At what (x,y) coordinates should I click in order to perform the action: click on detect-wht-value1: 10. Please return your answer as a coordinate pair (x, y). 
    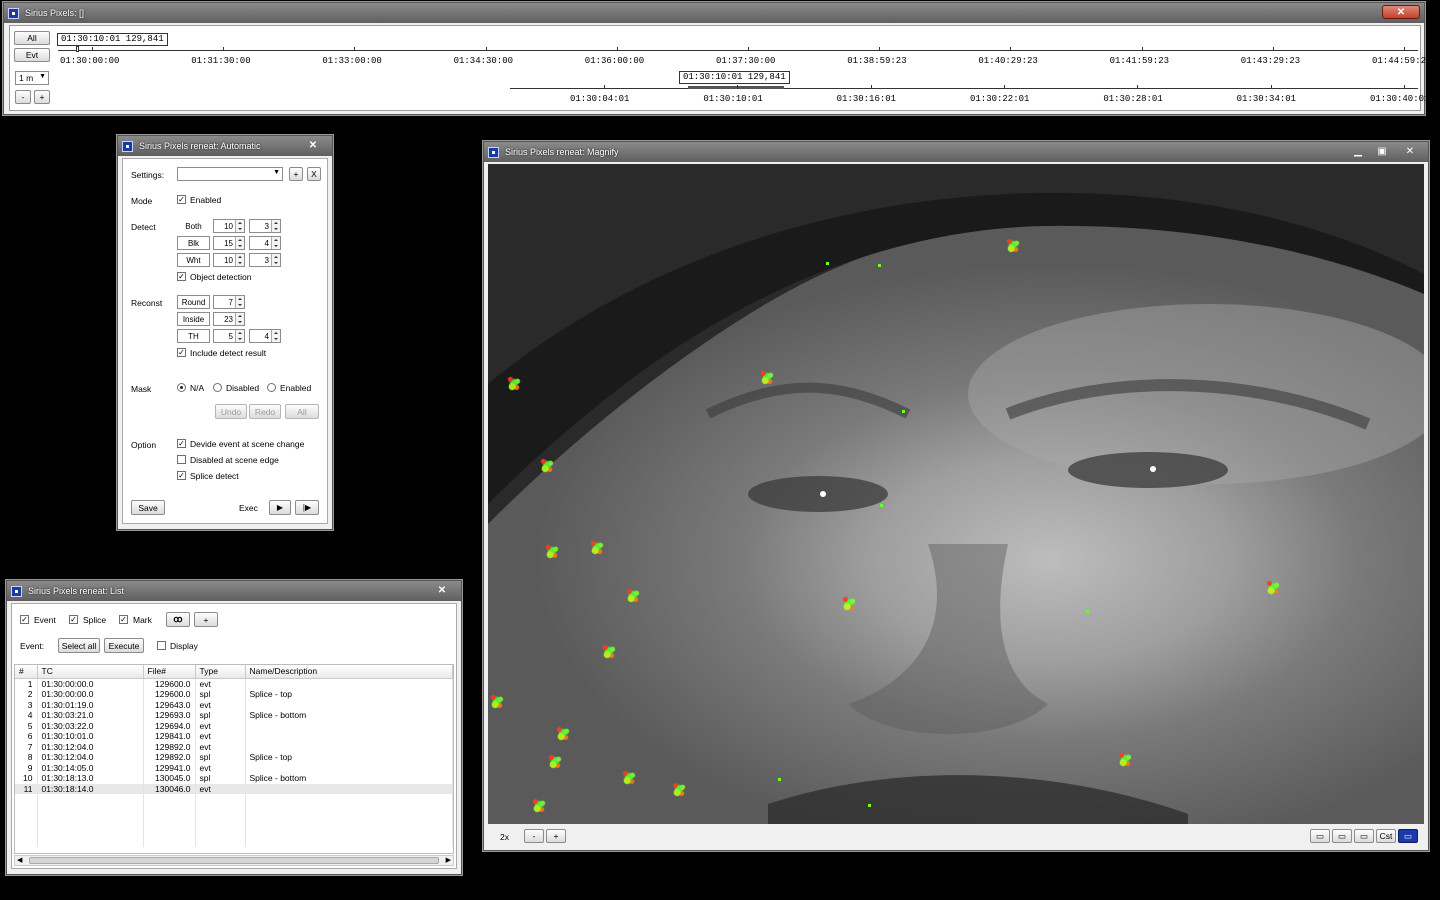
    Looking at the image, I should click on (229, 260).